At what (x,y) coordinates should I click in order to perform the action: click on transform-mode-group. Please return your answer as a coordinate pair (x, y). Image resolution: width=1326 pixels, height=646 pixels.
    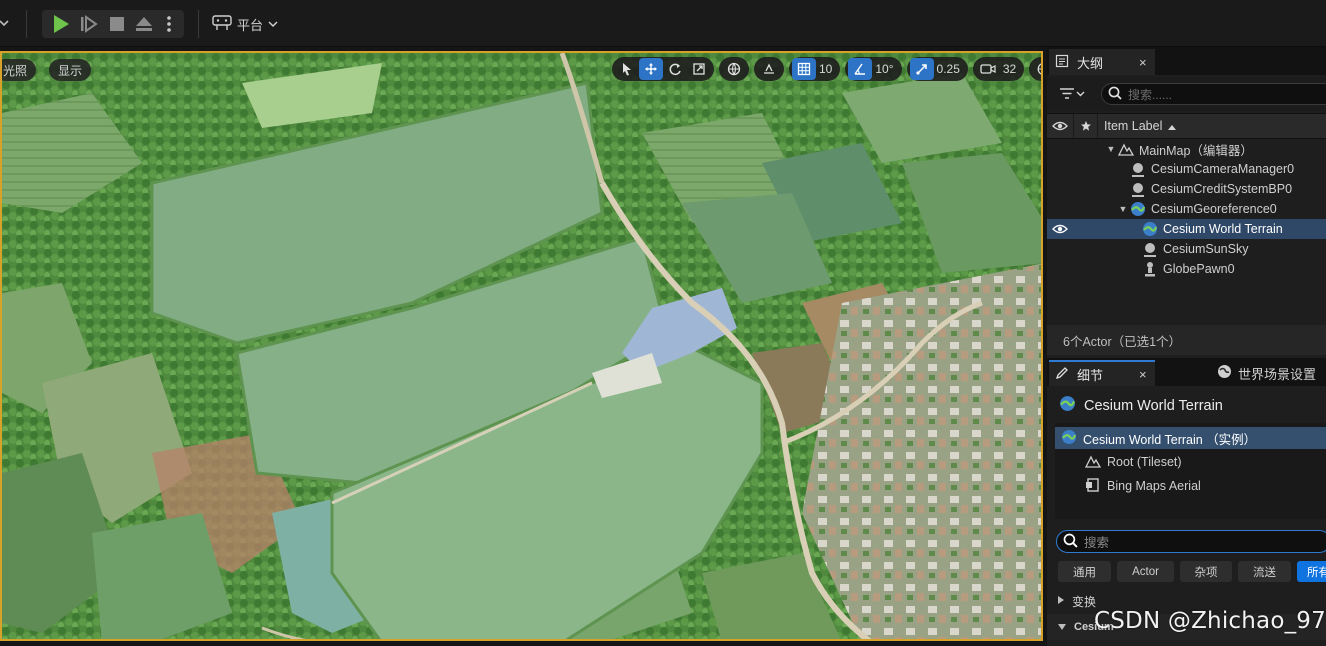
    Looking at the image, I should click on (663, 69).